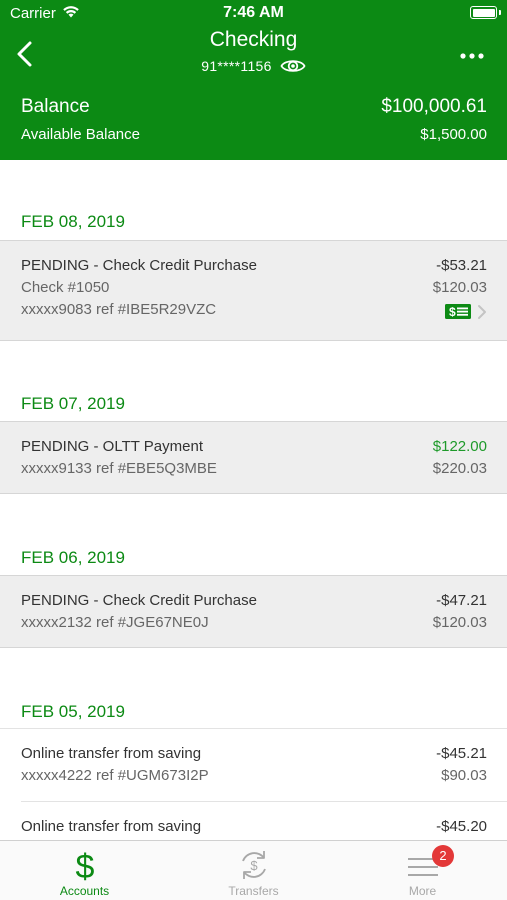  What do you see at coordinates (80, 134) in the screenshot?
I see `available-balance-label: Available Balance` at bounding box center [80, 134].